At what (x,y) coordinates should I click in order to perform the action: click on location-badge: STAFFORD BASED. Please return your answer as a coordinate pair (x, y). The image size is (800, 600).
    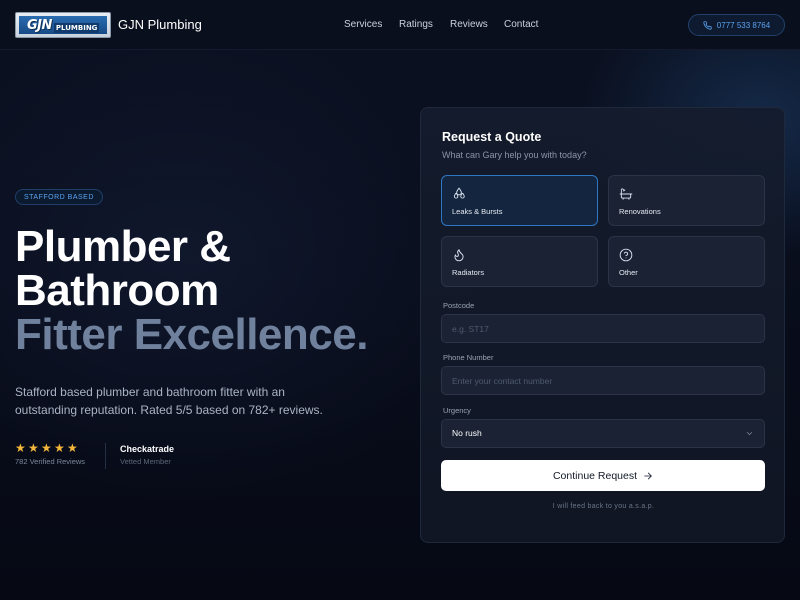
    Looking at the image, I should click on (59, 197).